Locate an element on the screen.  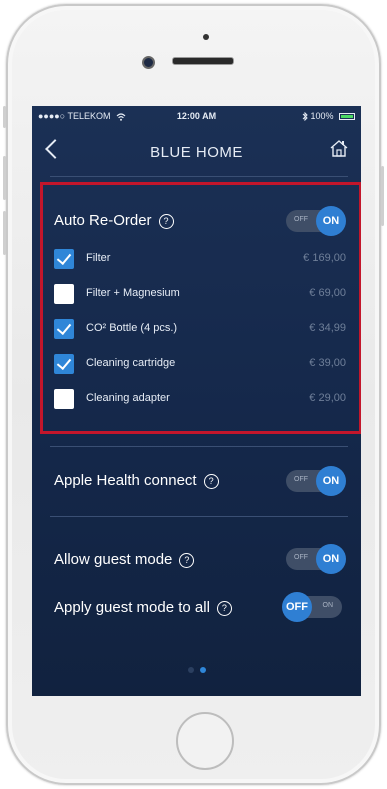
item-price: € 69,00 is located at coordinates (327, 293).